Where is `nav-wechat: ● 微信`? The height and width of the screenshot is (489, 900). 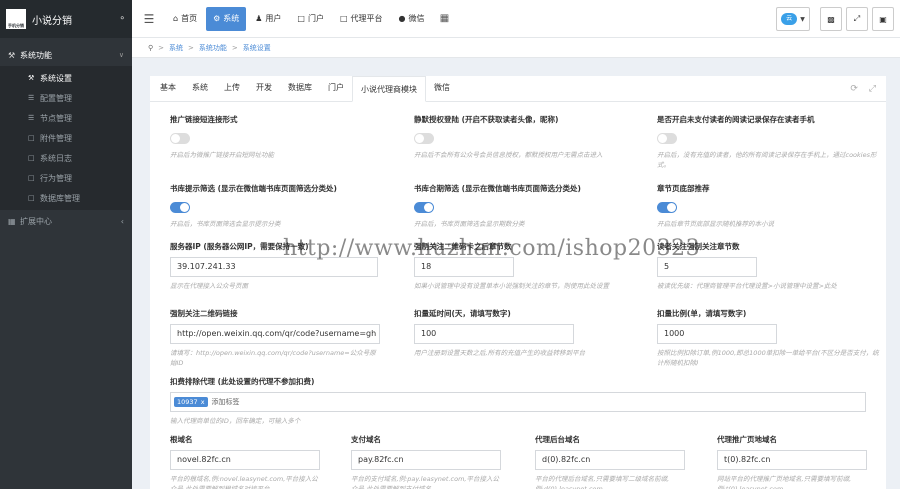 nav-wechat: ● 微信 is located at coordinates (412, 19).